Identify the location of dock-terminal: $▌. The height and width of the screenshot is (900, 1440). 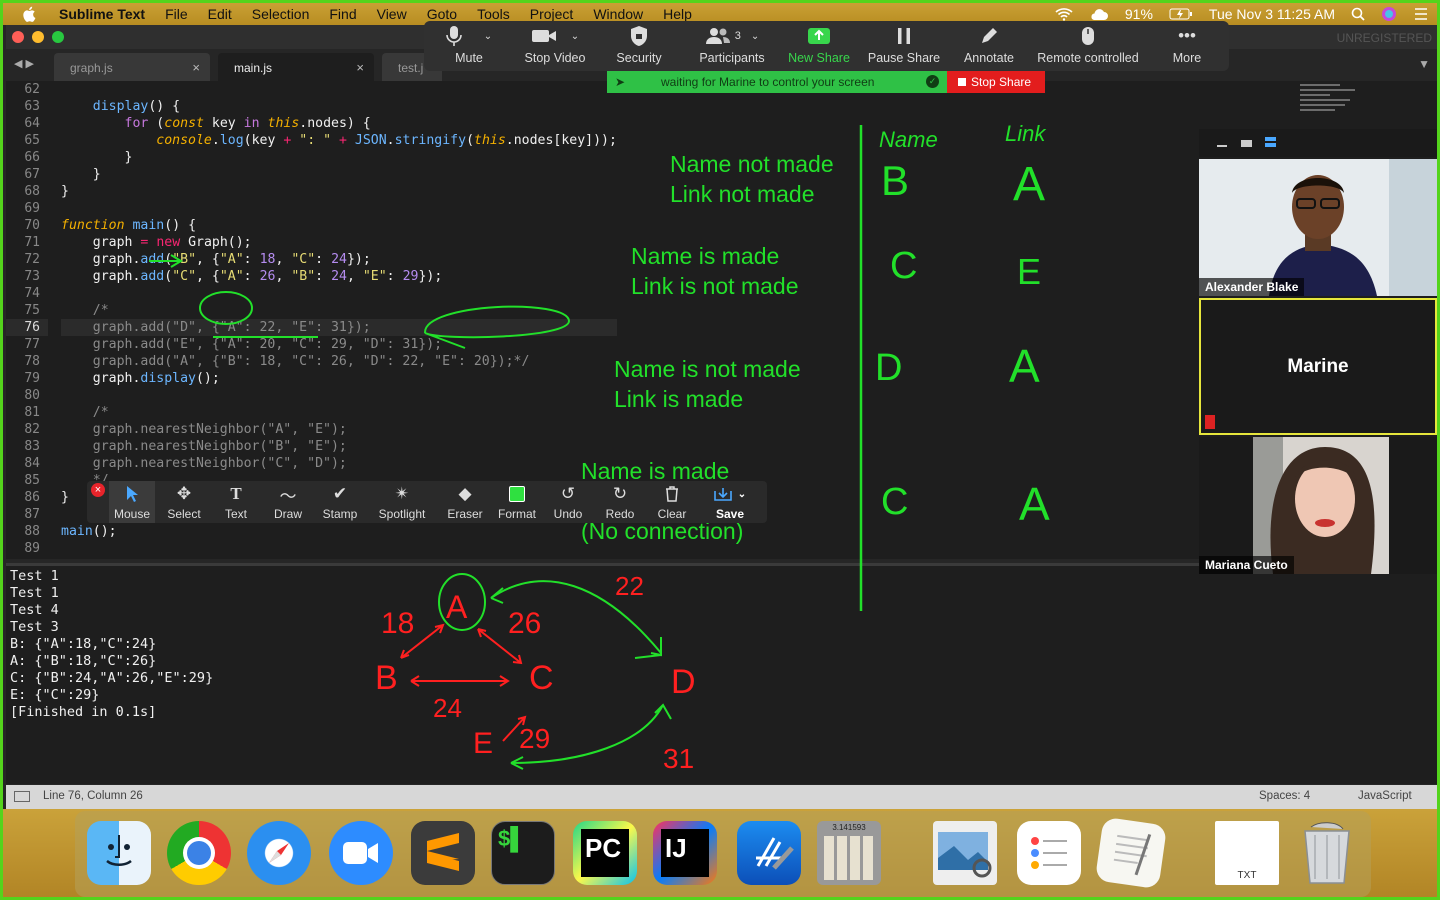
(523, 853).